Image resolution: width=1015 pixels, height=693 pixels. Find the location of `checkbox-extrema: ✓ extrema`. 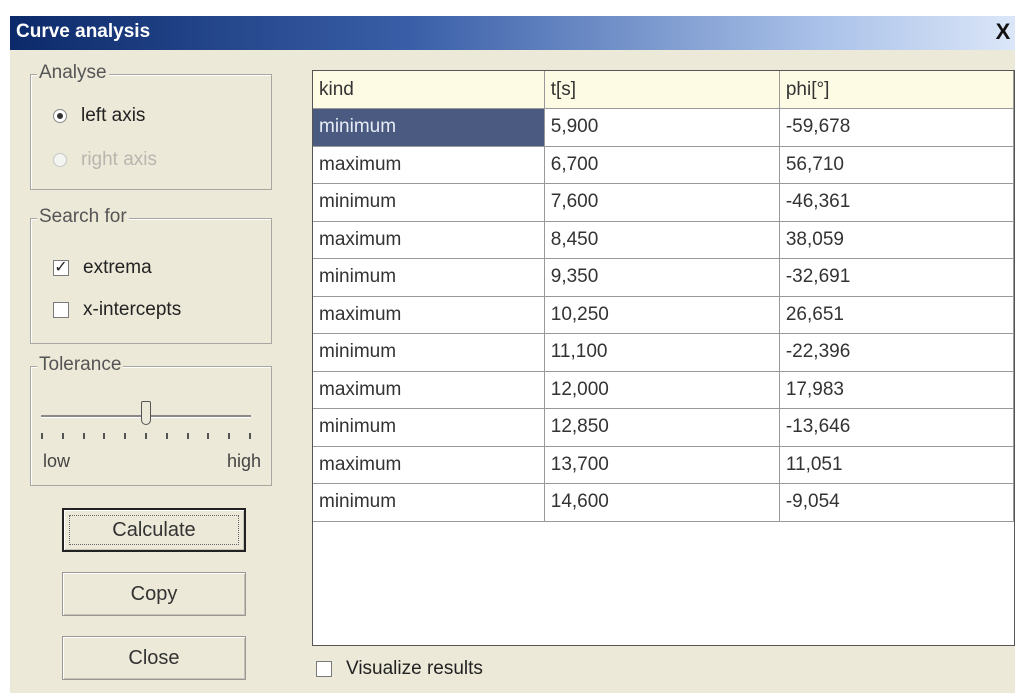

checkbox-extrema: ✓ extrema is located at coordinates (102, 268).